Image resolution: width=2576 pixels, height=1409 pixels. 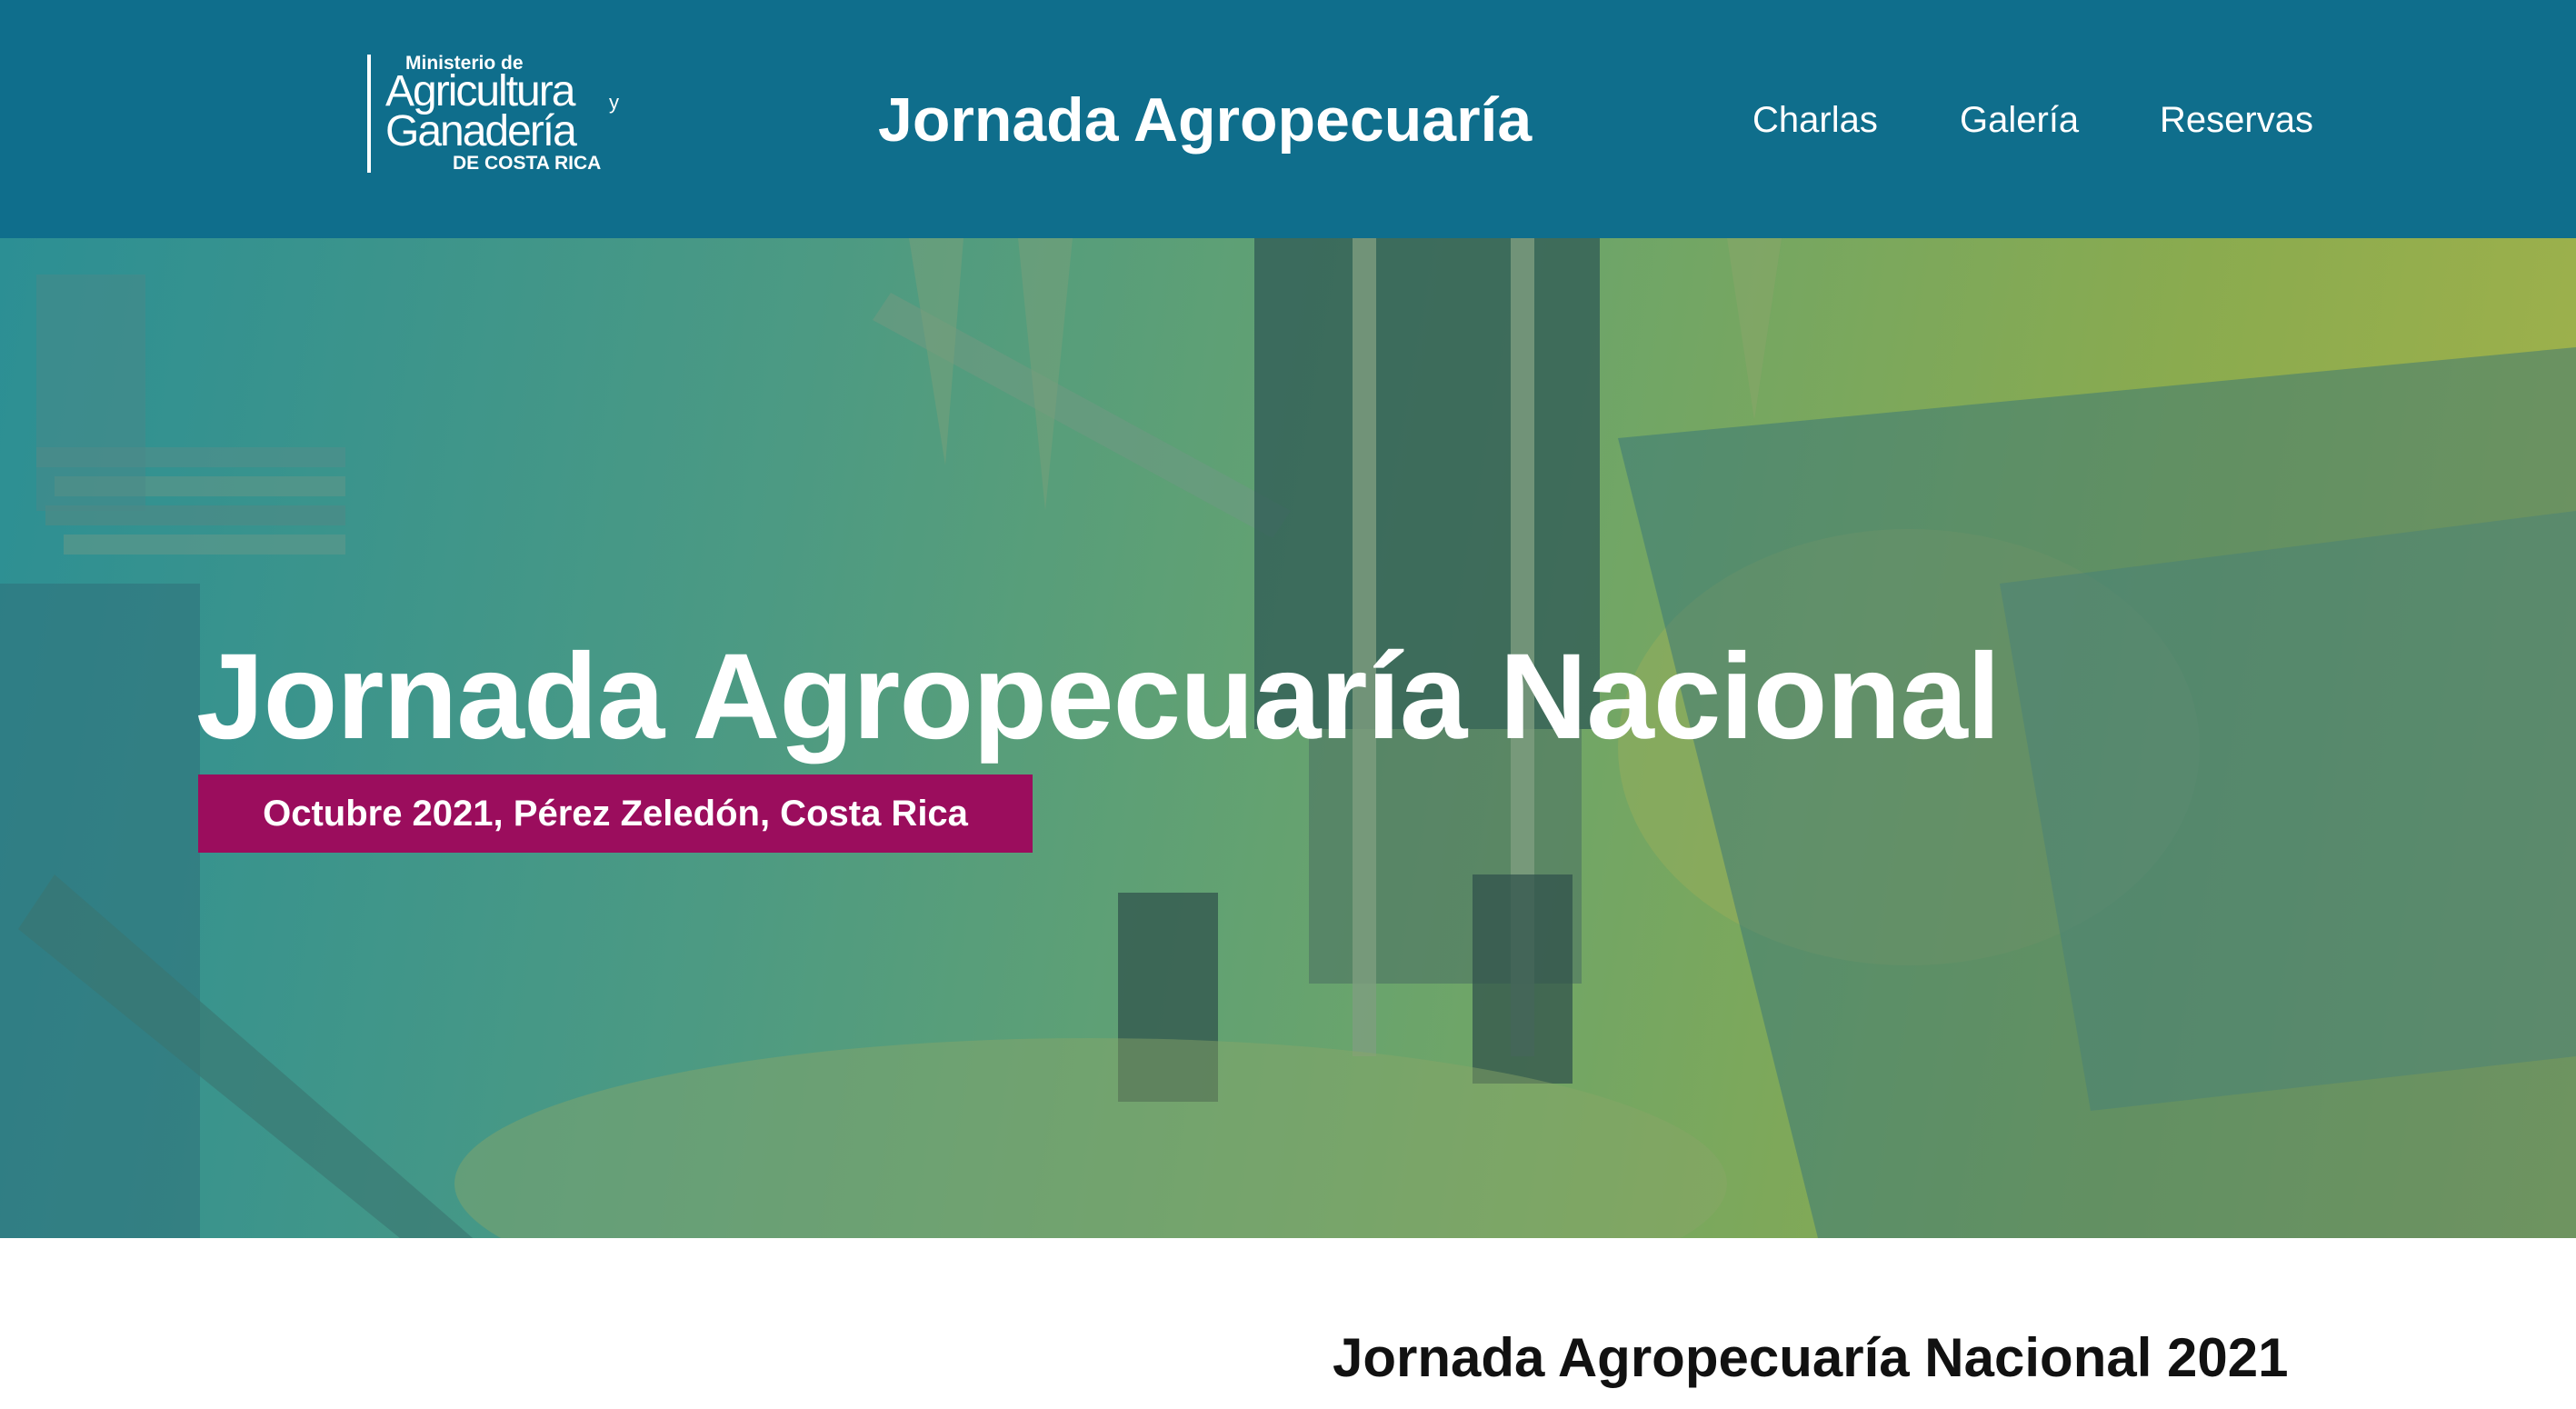 I want to click on nav-link-galeria: Galería, so click(x=2019, y=120).